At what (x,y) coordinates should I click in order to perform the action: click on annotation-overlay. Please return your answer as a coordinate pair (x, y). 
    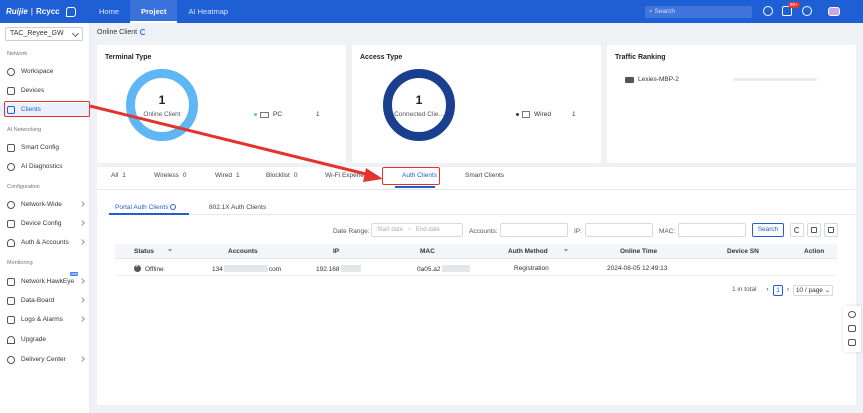
    Looking at the image, I should click on (236, 143).